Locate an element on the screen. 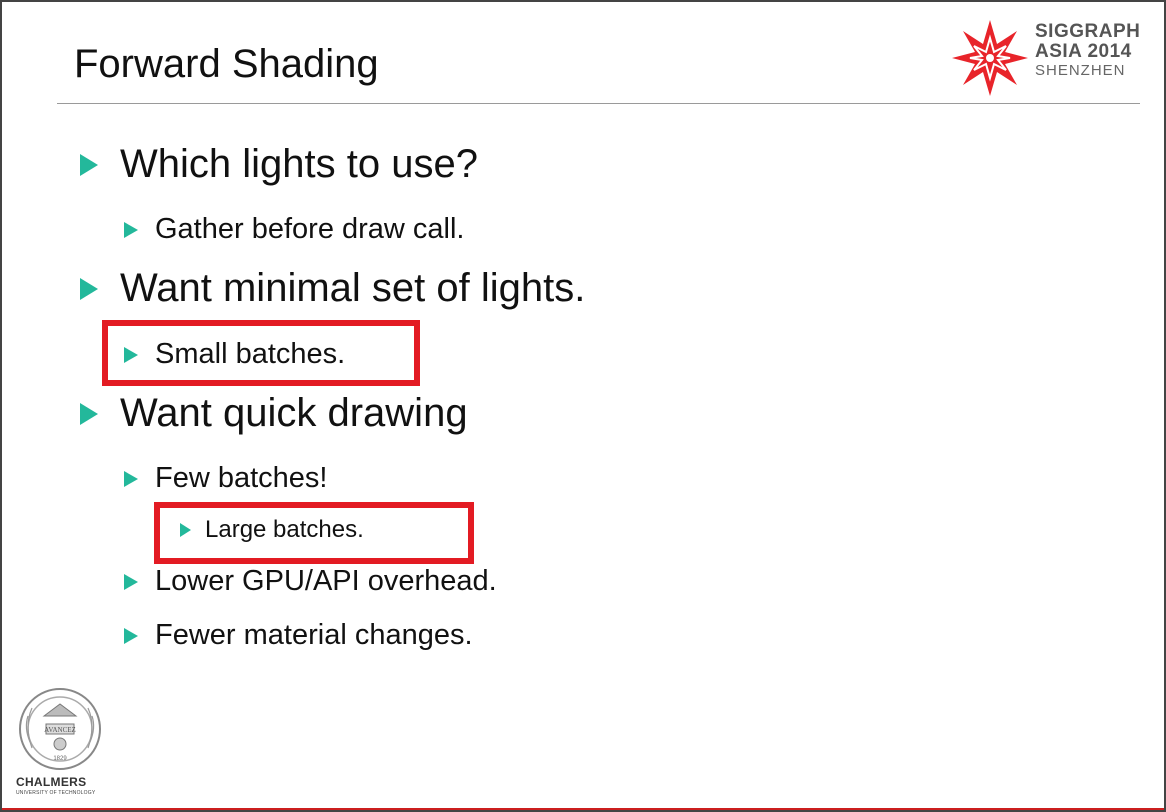 The image size is (1166, 812). bullet-quick-drawing: Want quick drawing is located at coordinates (274, 413).